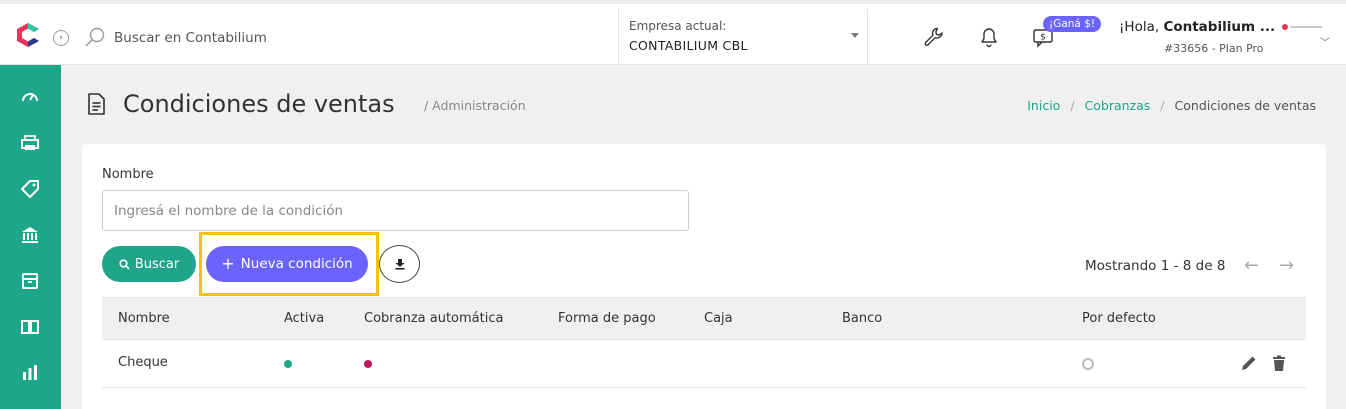 The width and height of the screenshot is (1346, 409). What do you see at coordinates (1245, 105) in the screenshot?
I see `breadcrumb-current: Condiciones de ventas` at bounding box center [1245, 105].